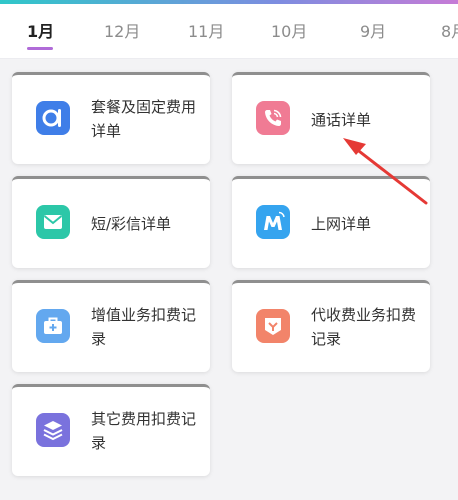 This screenshot has height=500, width=458. I want to click on tab-october: 10月, so click(289, 30).